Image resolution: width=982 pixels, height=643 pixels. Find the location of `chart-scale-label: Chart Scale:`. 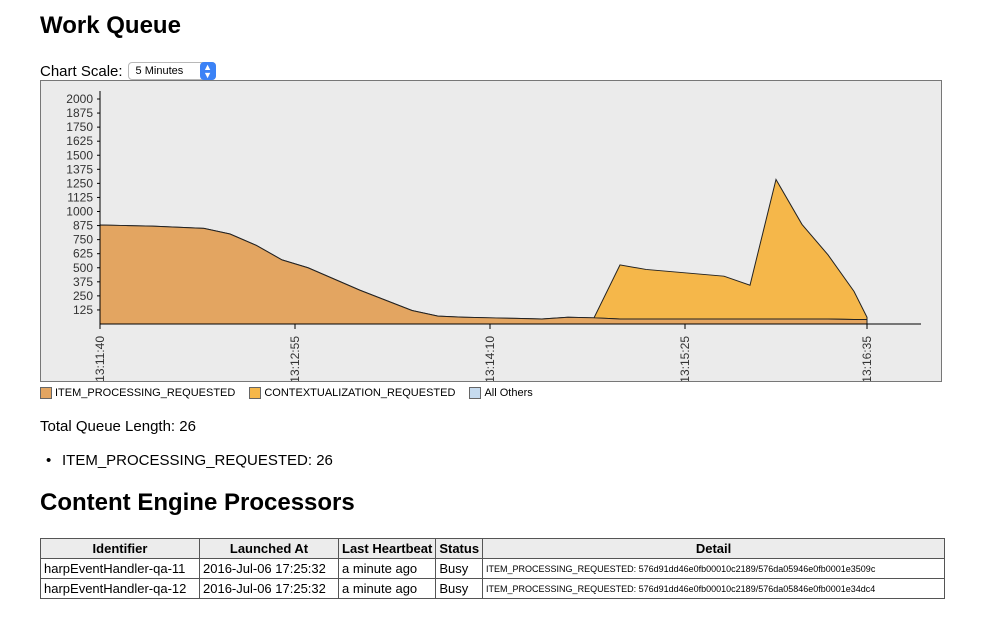

chart-scale-label: Chart Scale: is located at coordinates (81, 71).